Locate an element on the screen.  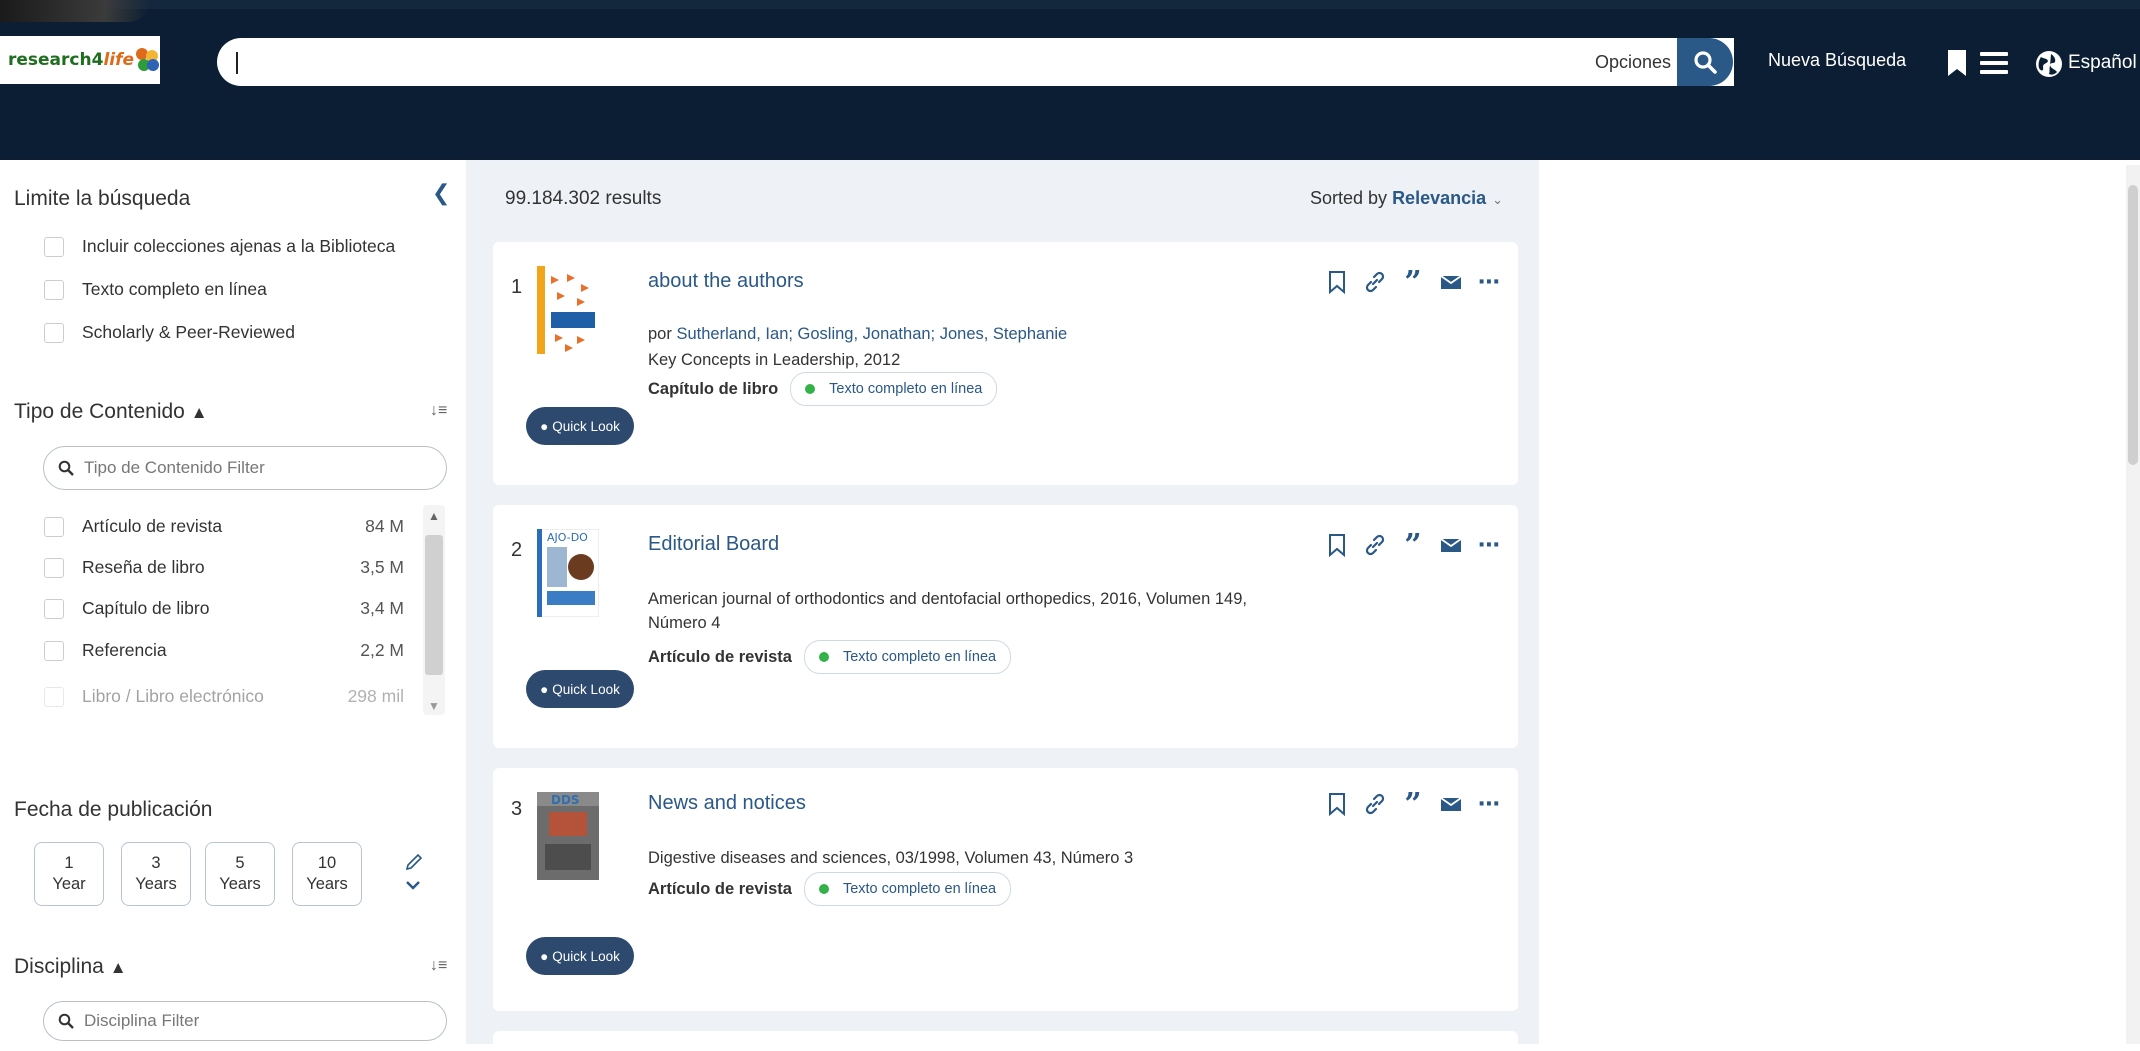
logo-globe-icon is located at coordinates (148, 60).